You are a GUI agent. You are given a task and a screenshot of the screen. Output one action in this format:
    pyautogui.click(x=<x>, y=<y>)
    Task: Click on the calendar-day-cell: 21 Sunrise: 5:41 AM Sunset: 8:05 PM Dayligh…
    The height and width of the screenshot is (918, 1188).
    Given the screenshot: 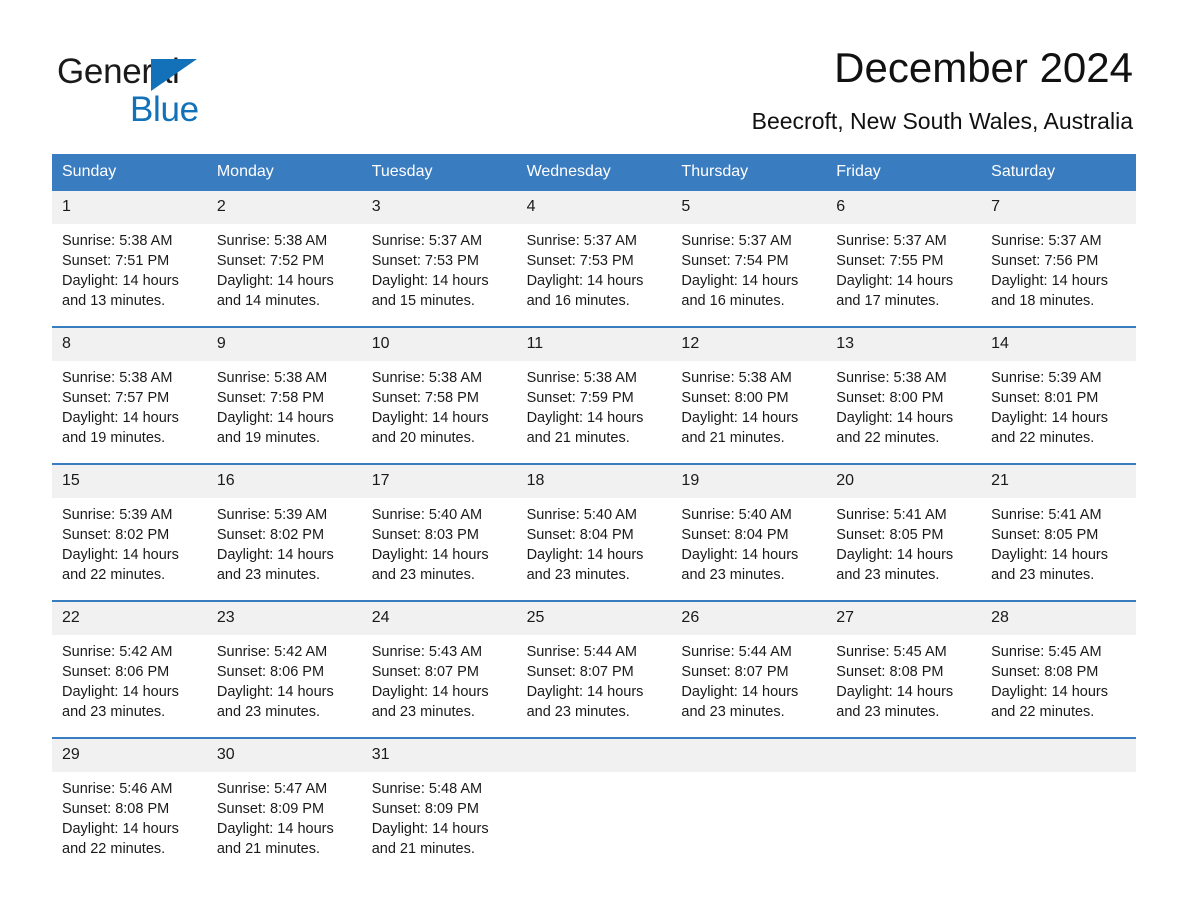 What is the action you would take?
    pyautogui.click(x=1058, y=532)
    